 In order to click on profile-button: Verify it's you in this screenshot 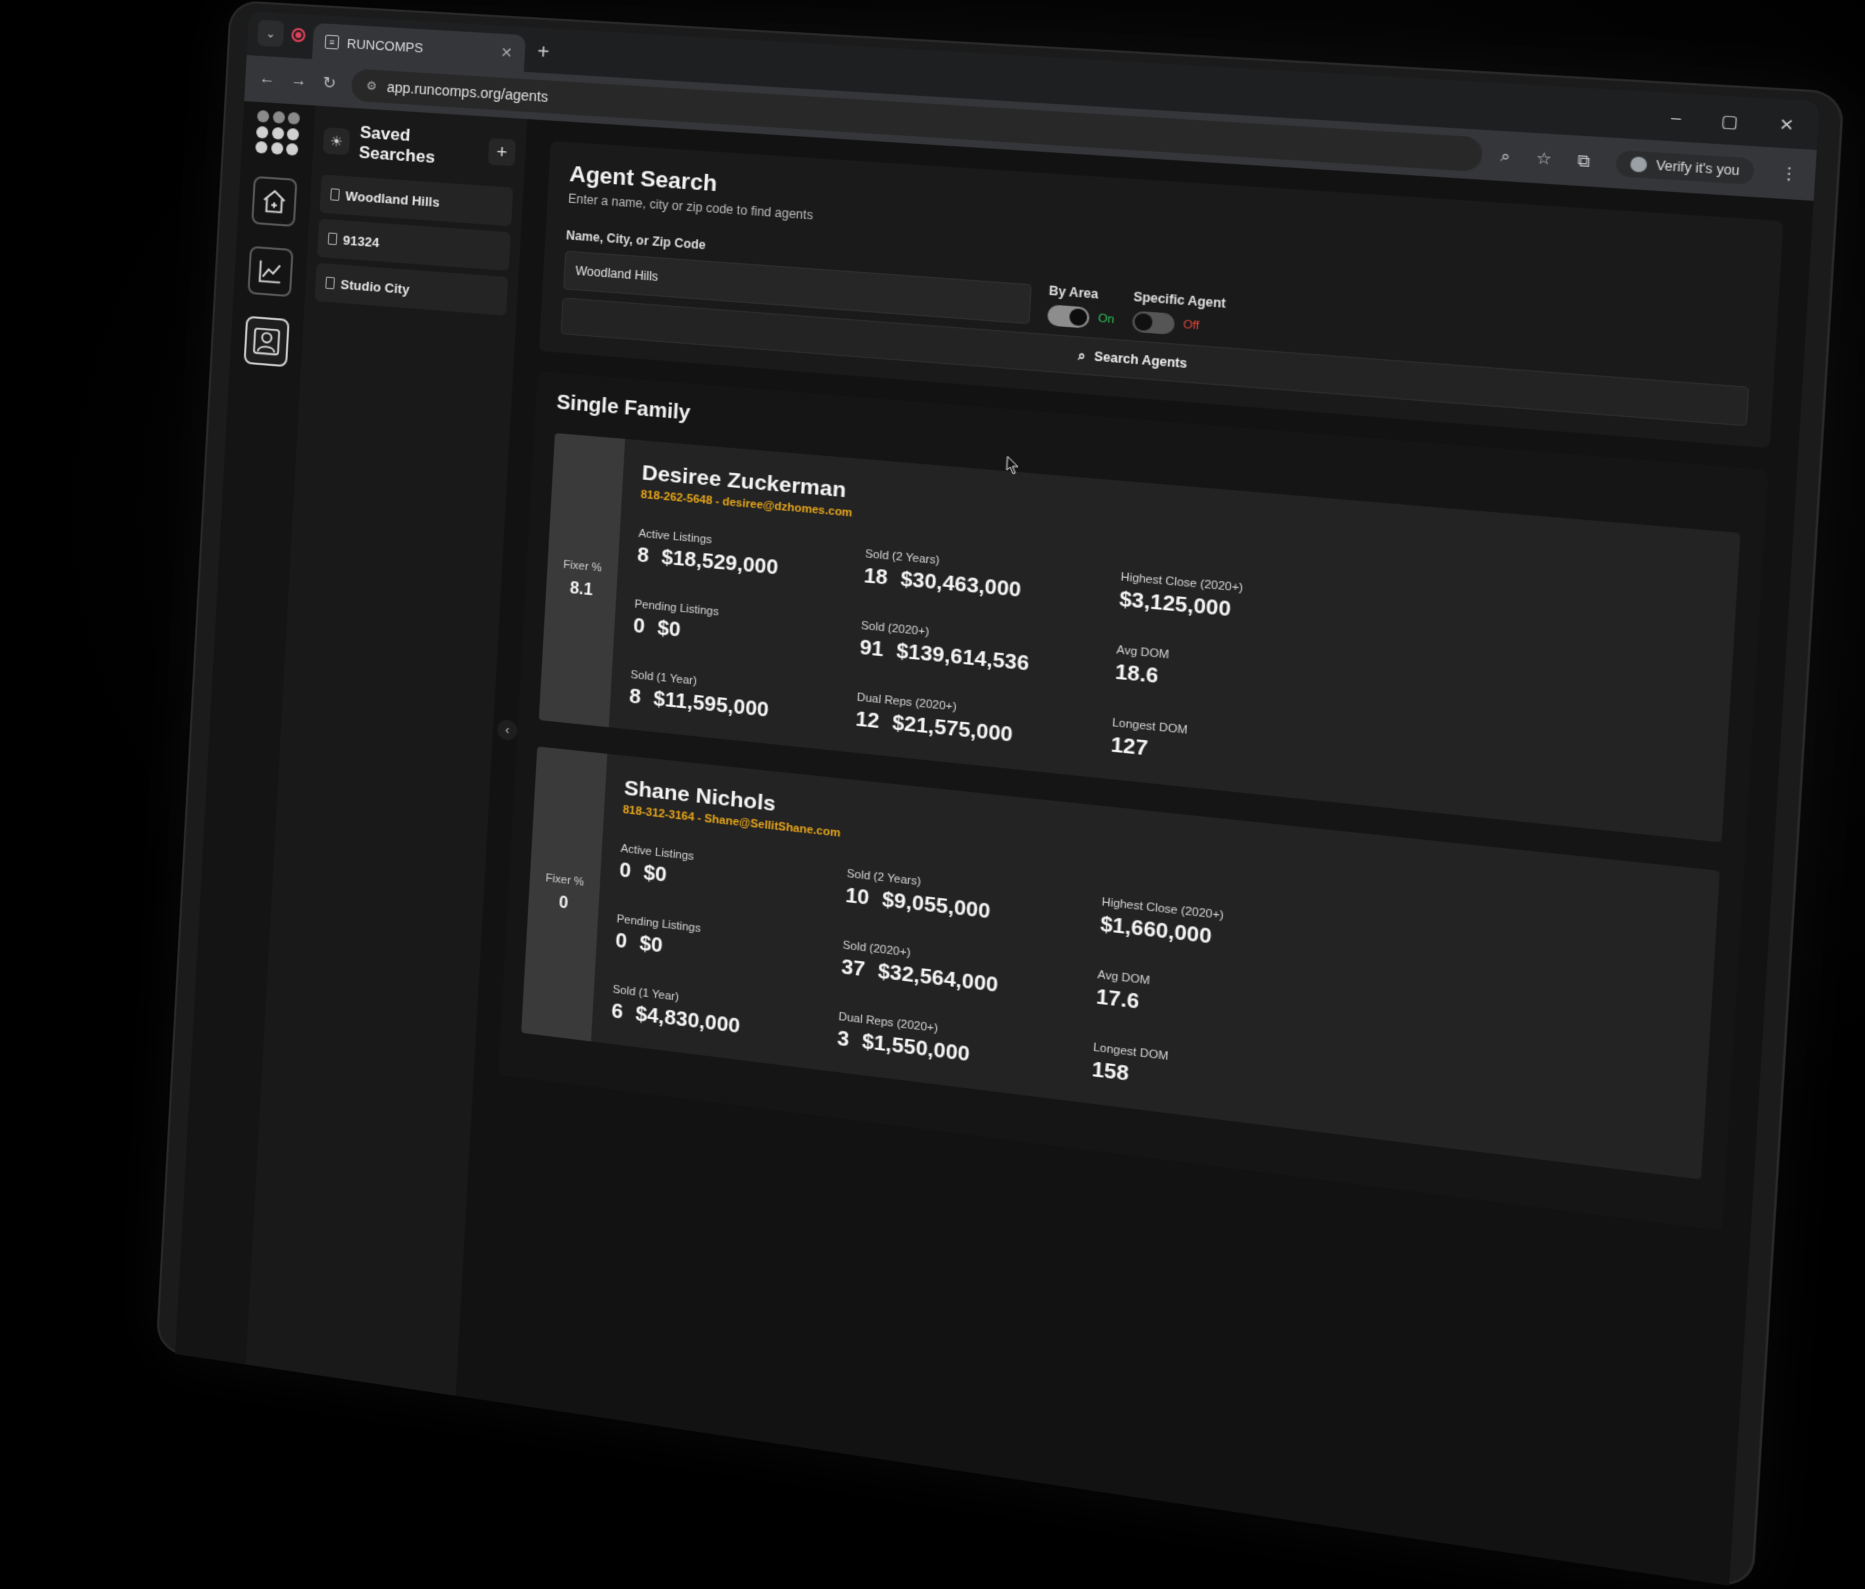, I will do `click(1685, 167)`.